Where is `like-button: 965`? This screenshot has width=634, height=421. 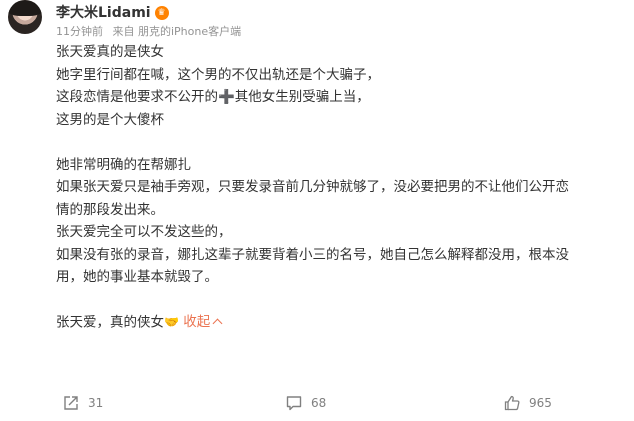 like-button: 965 is located at coordinates (527, 403).